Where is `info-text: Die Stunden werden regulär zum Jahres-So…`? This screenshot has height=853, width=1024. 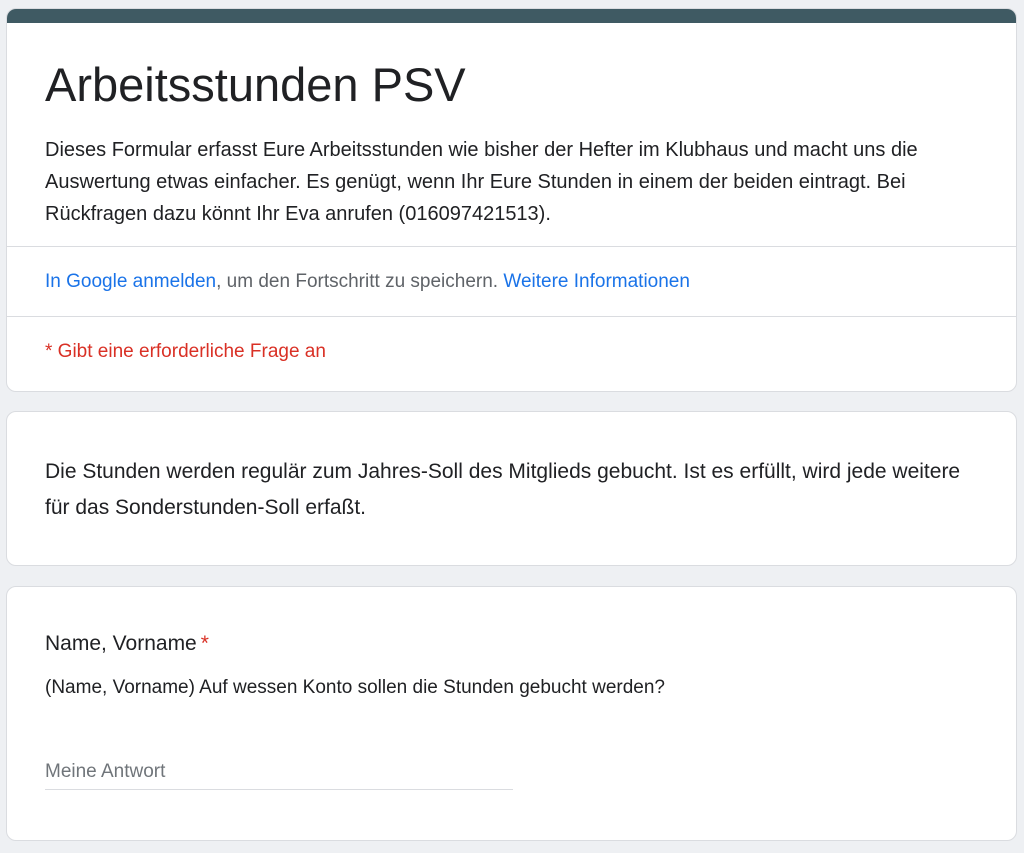 info-text: Die Stunden werden regulär zum Jahres-So… is located at coordinates (503, 489).